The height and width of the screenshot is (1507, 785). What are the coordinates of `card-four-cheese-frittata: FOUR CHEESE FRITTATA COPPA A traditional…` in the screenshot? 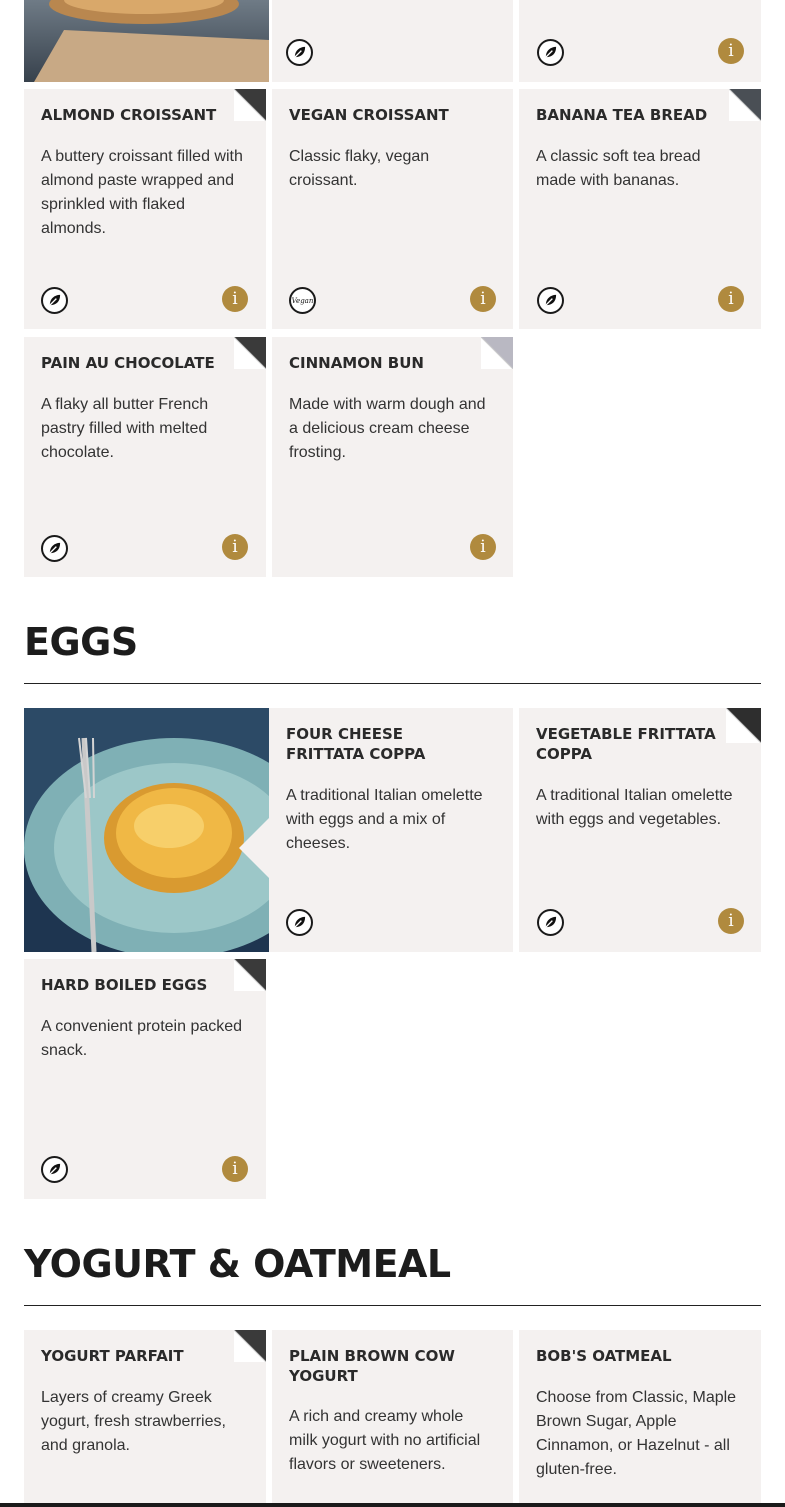 It's located at (391, 830).